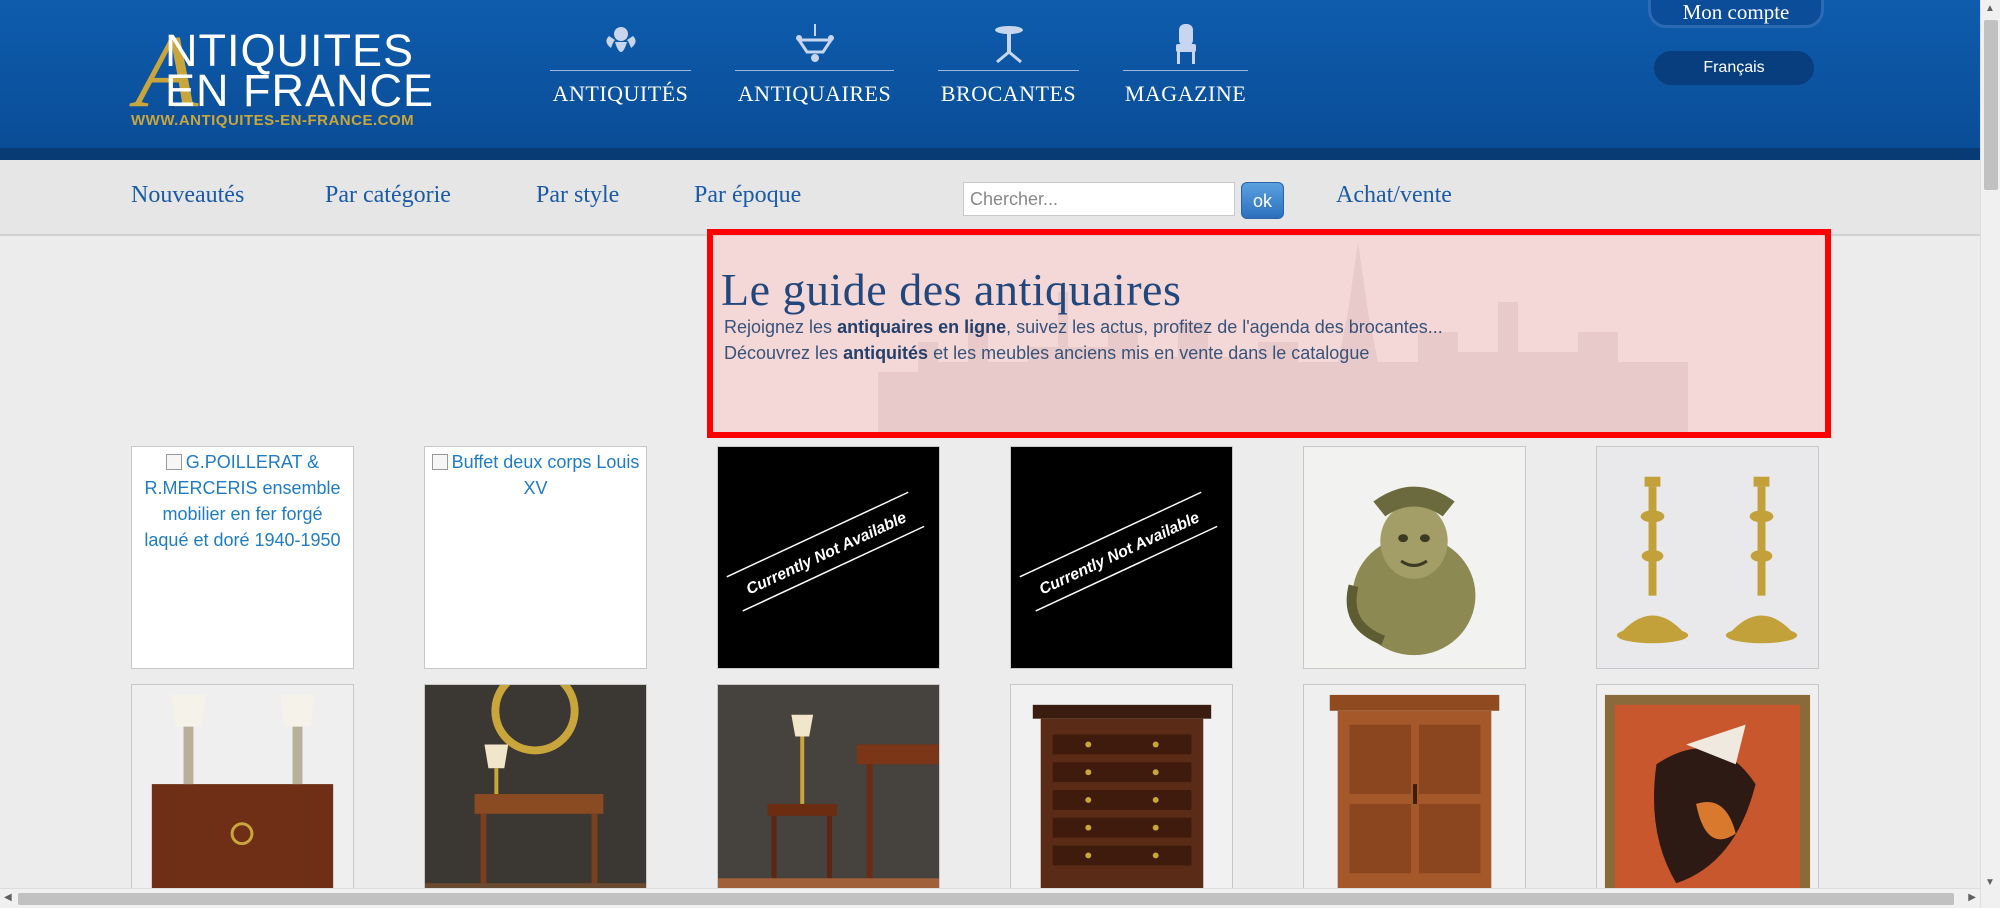 Image resolution: width=2000 pixels, height=908 pixels. Describe the element at coordinates (273, 120) in the screenshot. I see `logo-url: WWW.ANTIQUITES-EN-FRANCE.COM` at that location.